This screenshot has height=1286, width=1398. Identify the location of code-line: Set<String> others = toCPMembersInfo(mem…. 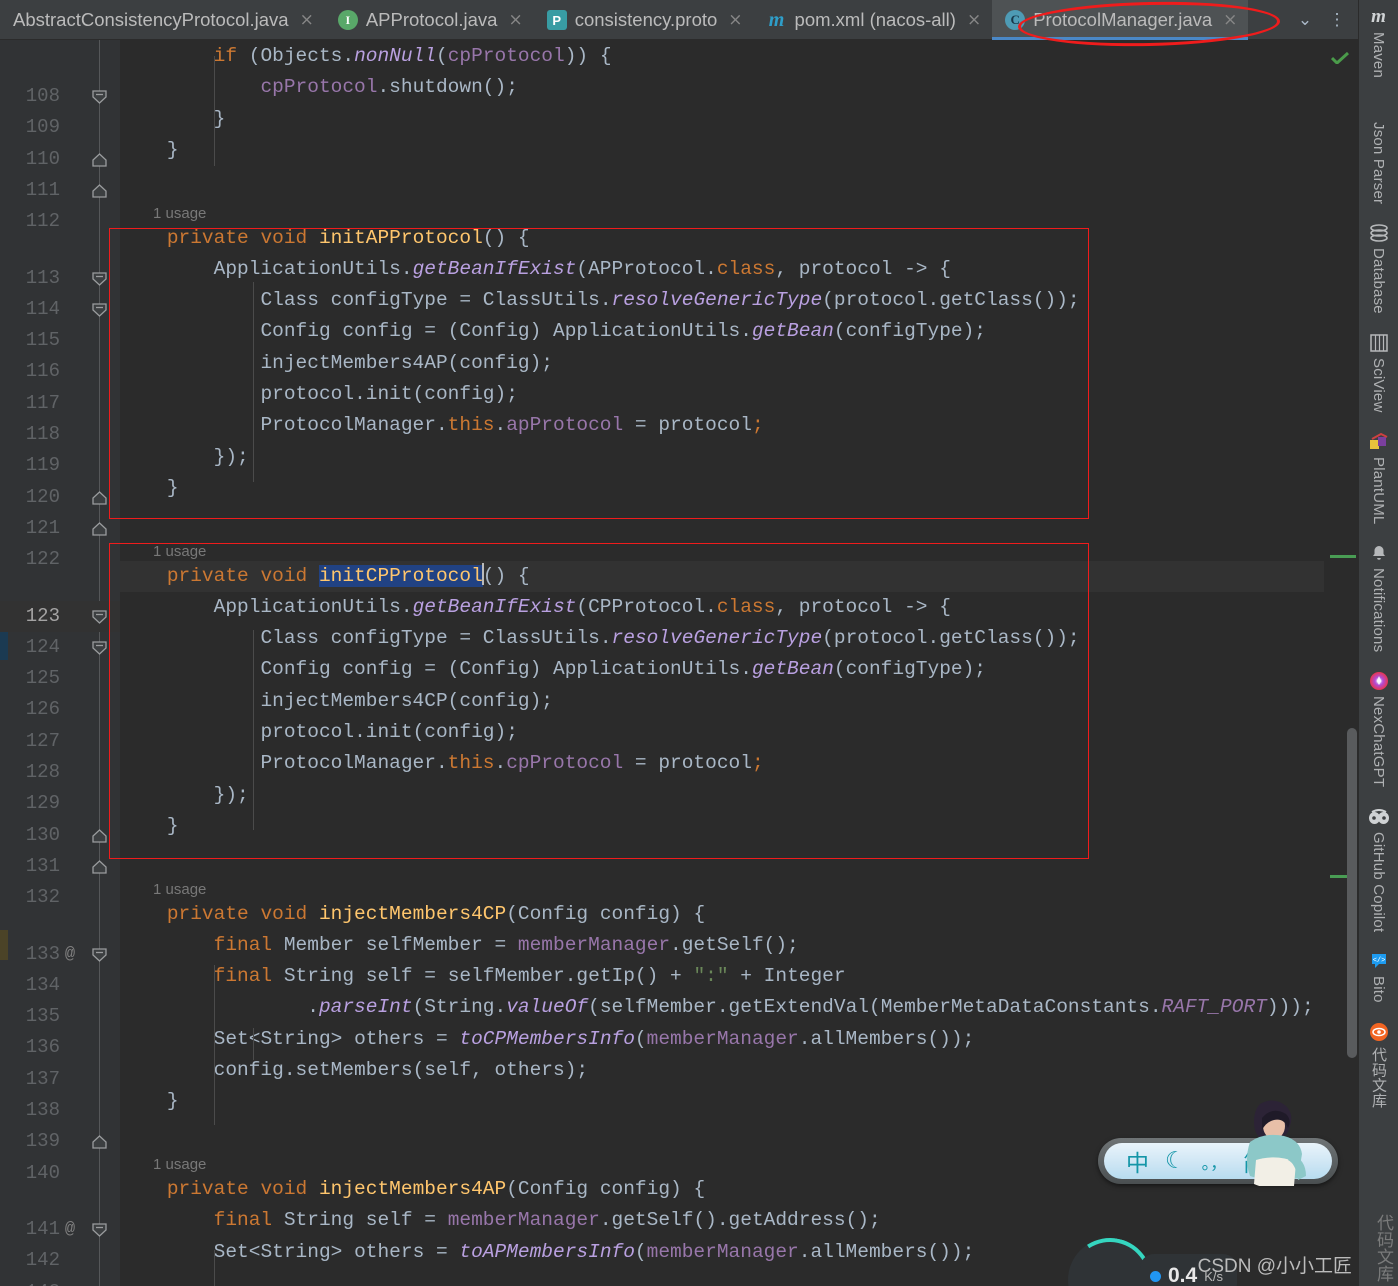
(547, 1039).